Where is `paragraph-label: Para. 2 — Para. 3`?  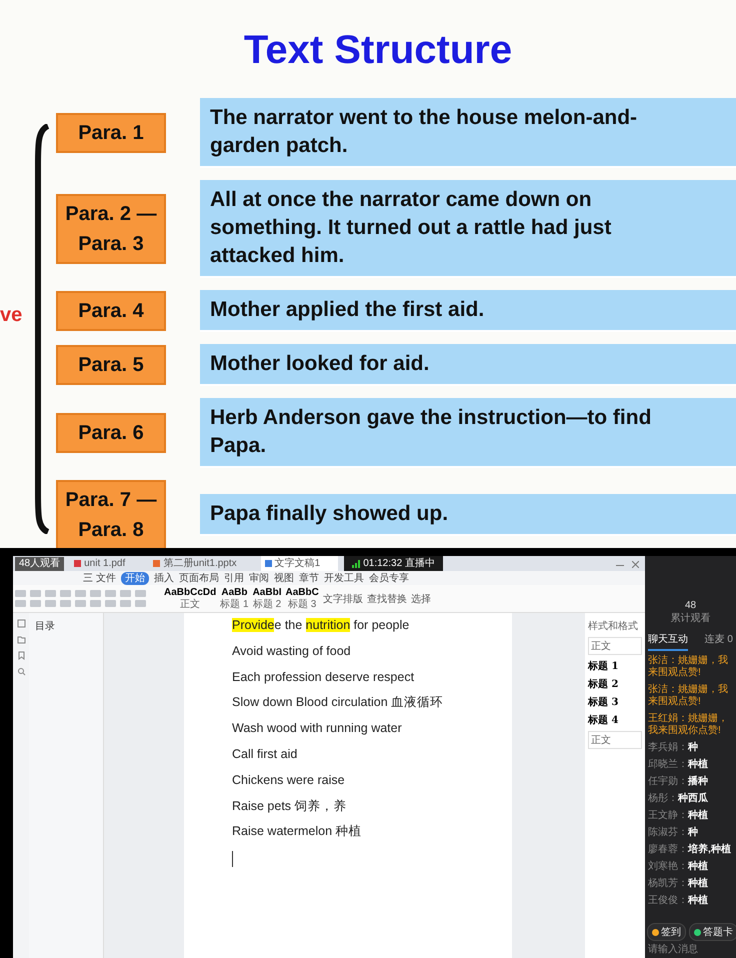
paragraph-label: Para. 2 — Para. 3 is located at coordinates (111, 229).